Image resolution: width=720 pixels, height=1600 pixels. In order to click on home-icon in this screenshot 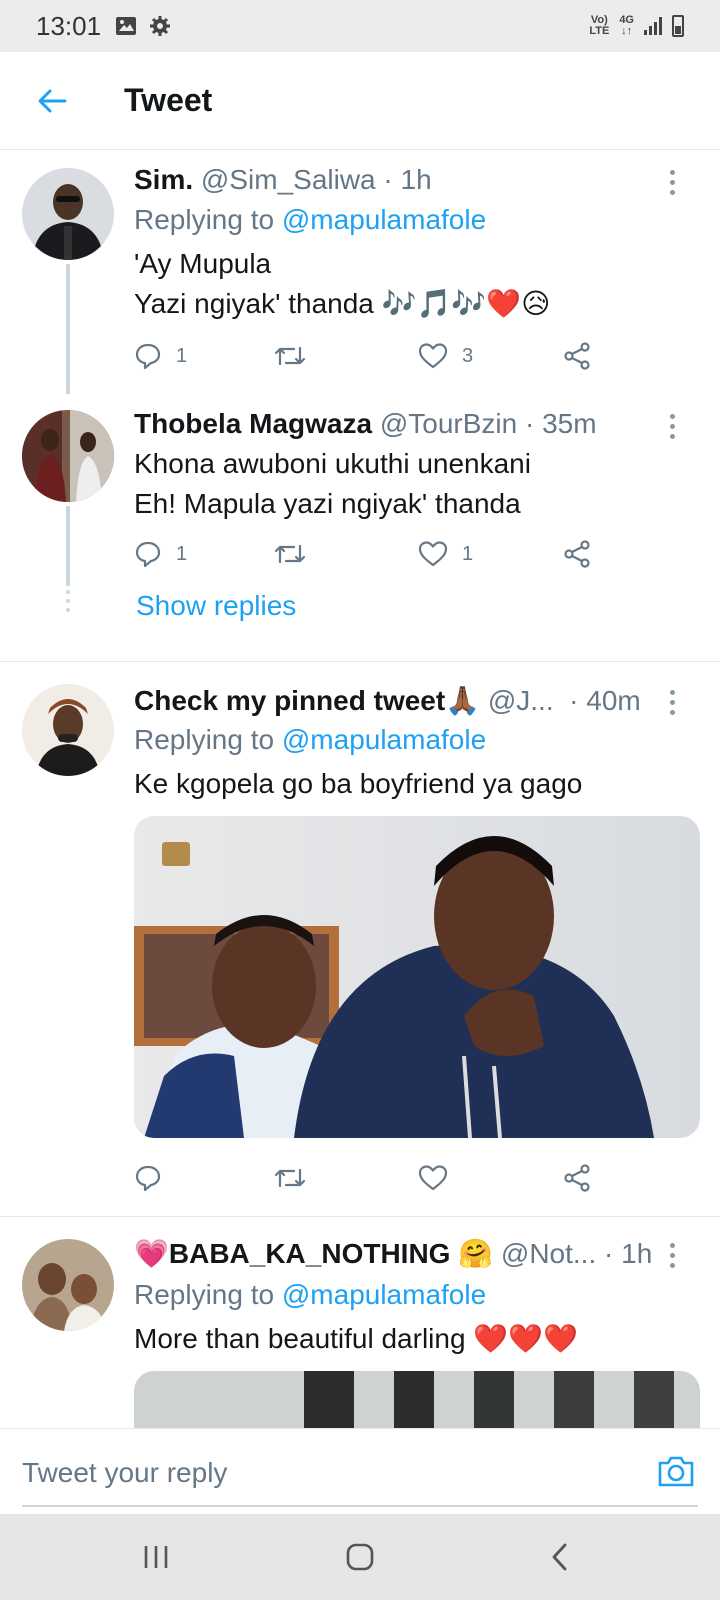, I will do `click(360, 1557)`.